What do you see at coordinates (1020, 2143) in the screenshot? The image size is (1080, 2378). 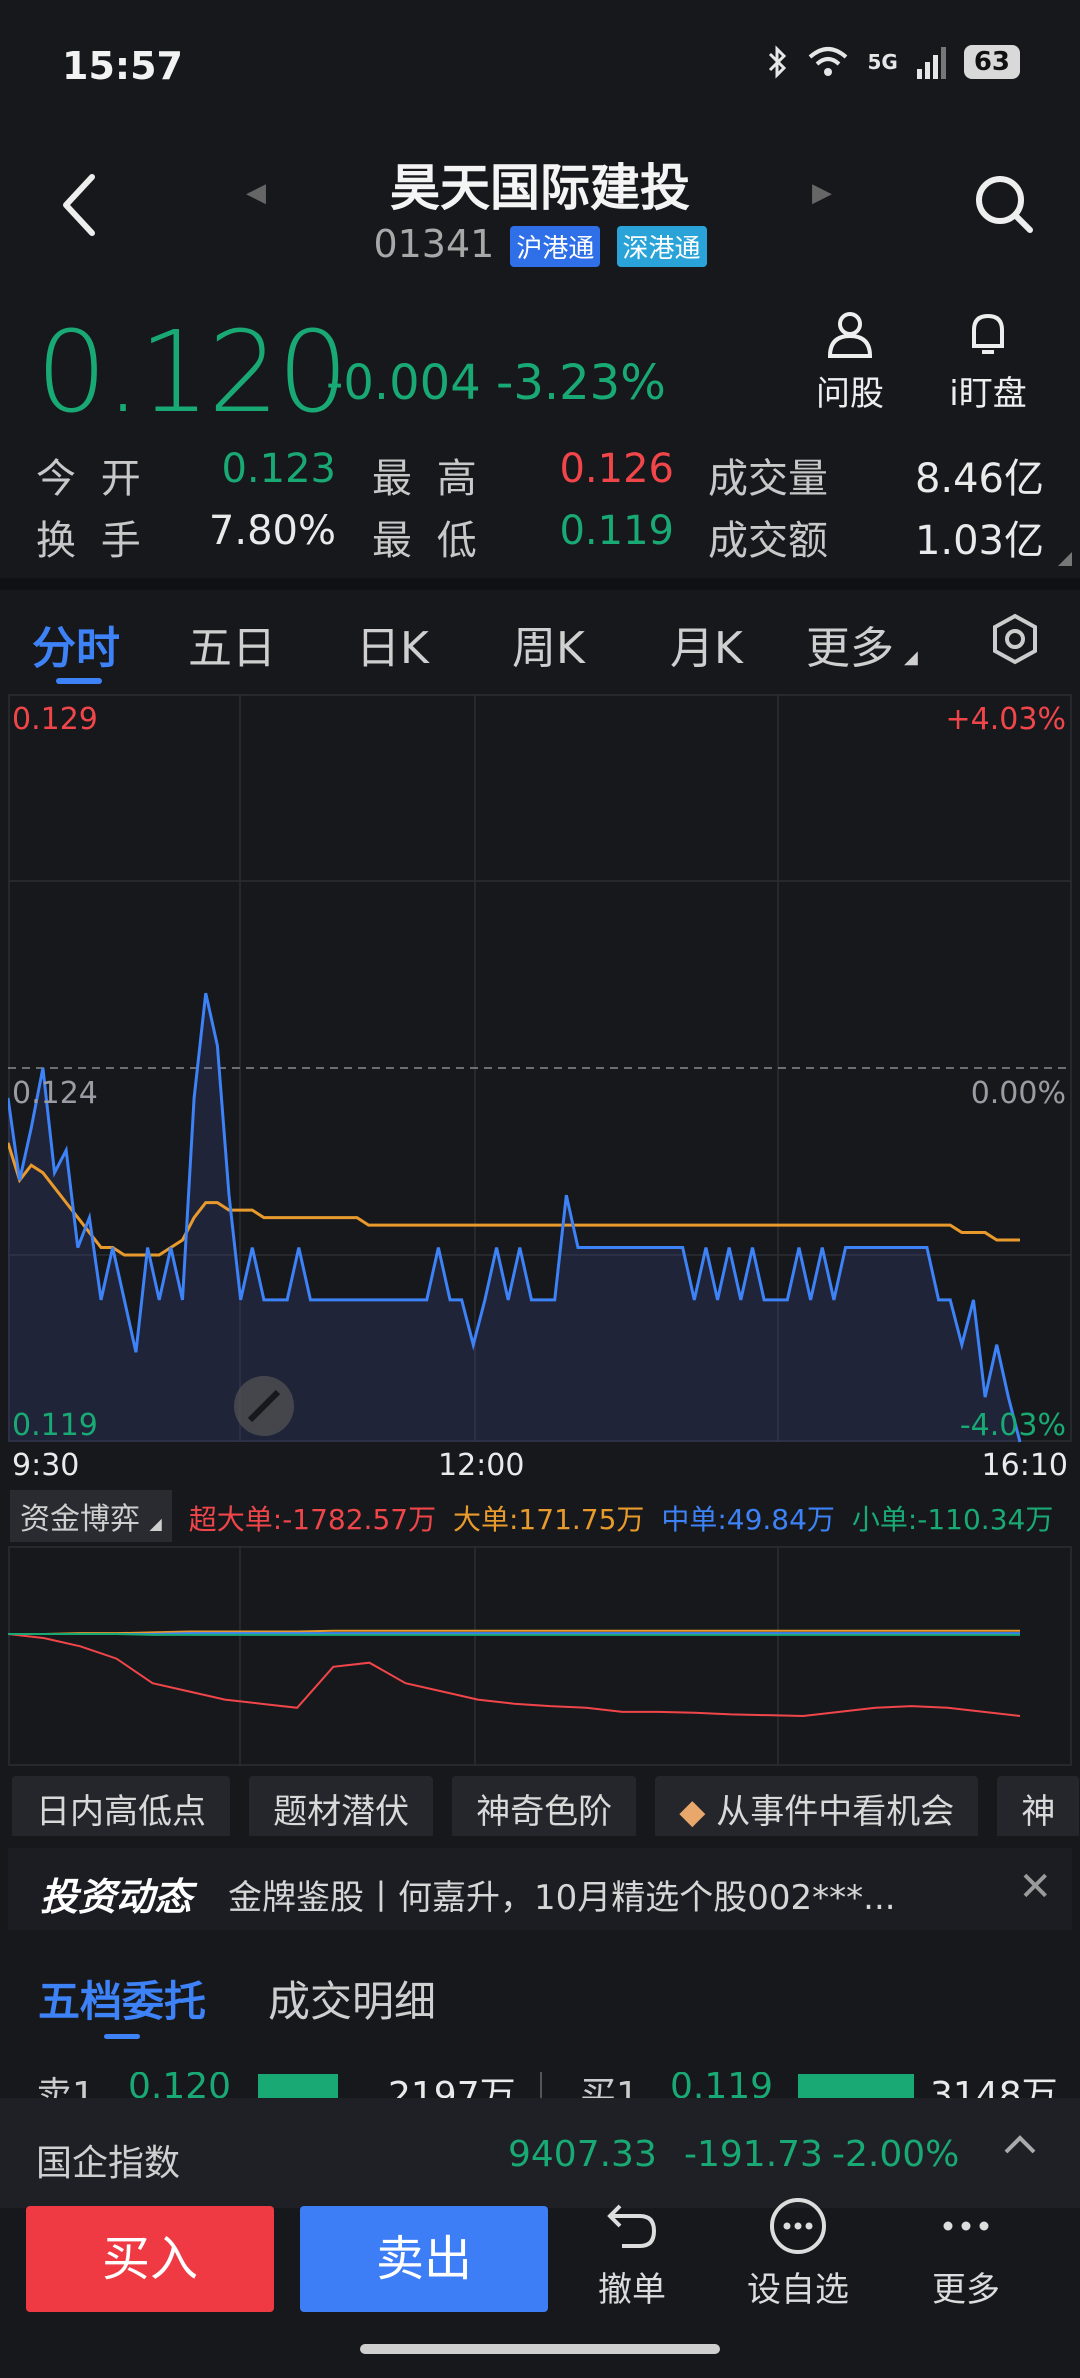 I see `chevron-up-icon` at bounding box center [1020, 2143].